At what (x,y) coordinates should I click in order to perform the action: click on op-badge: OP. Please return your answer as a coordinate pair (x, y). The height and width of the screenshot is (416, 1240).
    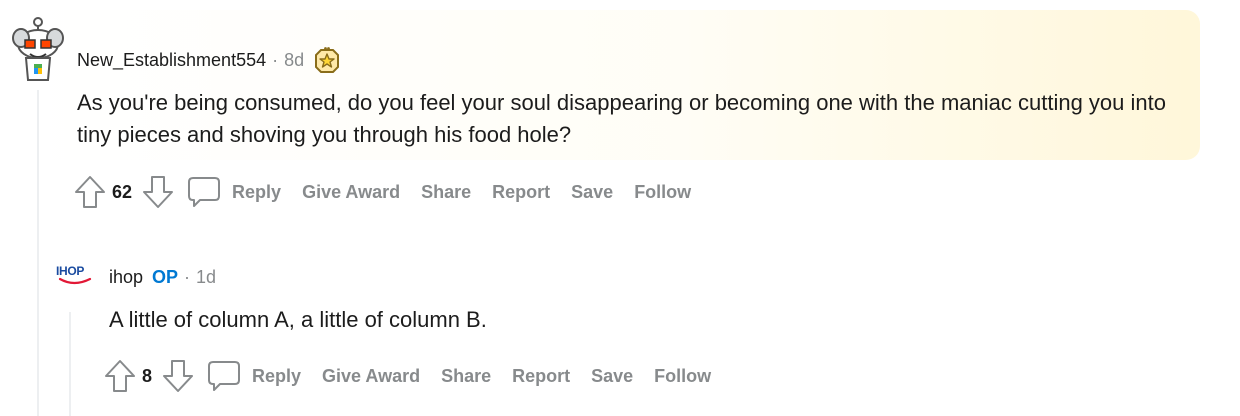
    Looking at the image, I should click on (165, 276).